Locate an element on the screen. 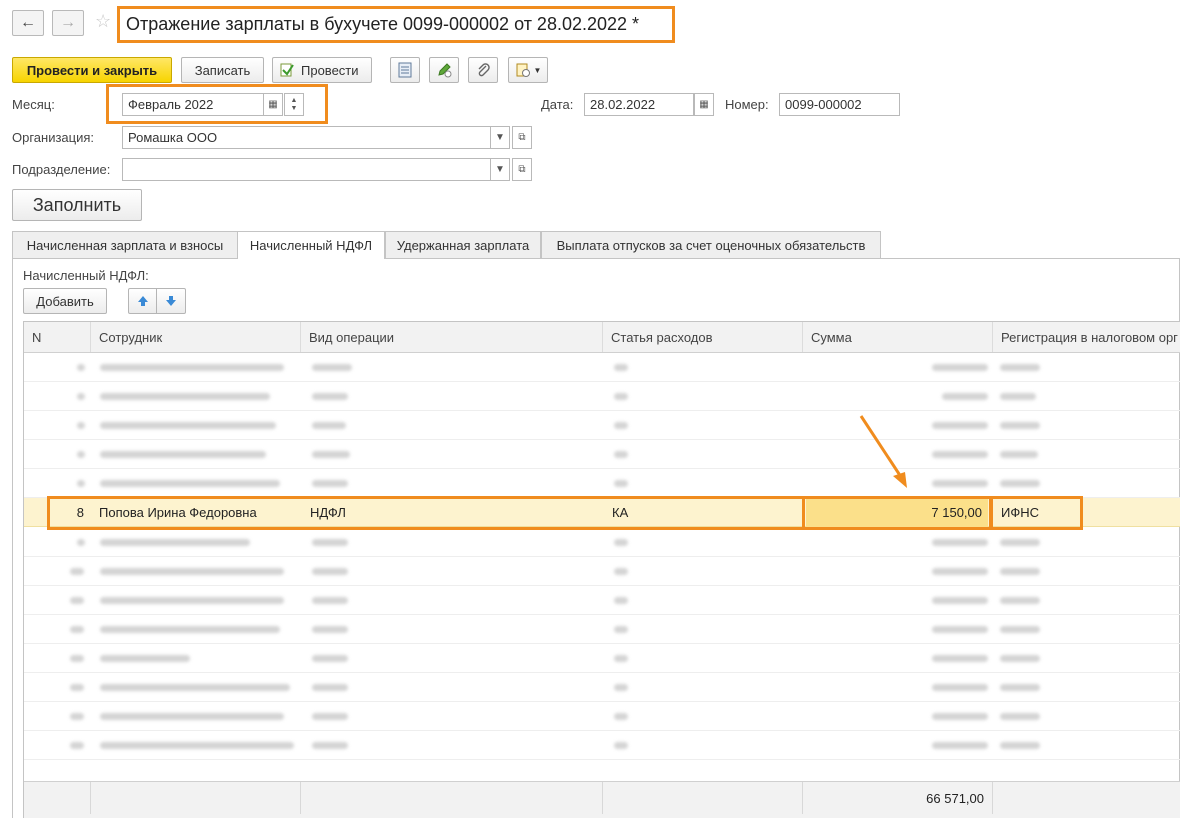 This screenshot has width=1180, height=818. col-header-n: N is located at coordinates (57, 337).